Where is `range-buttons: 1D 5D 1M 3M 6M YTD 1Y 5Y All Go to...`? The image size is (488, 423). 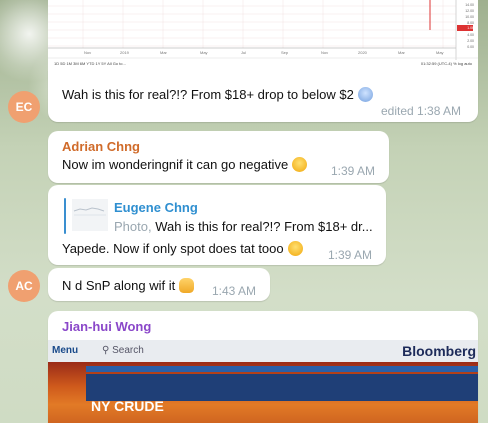
range-buttons: 1D 5D 1M 3M 6M YTD 1Y 5Y All Go to... is located at coordinates (90, 63).